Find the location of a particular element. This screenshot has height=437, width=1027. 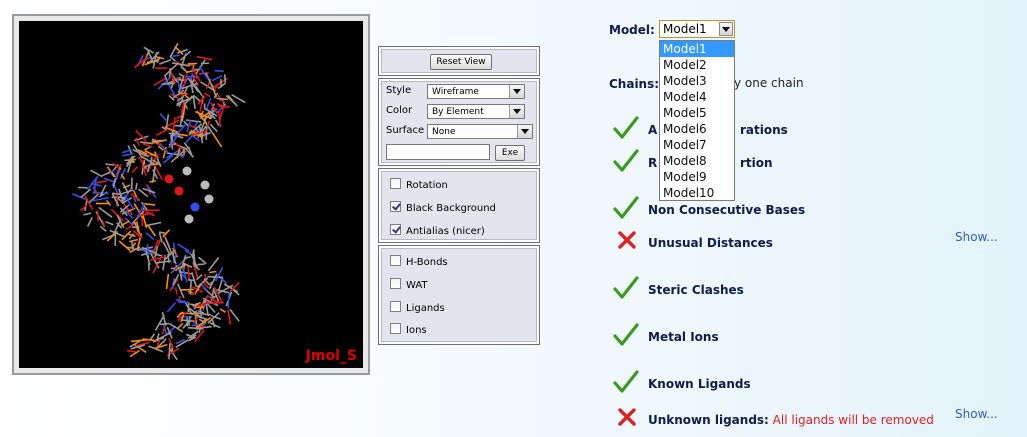

check-label-tail: rations is located at coordinates (764, 130).